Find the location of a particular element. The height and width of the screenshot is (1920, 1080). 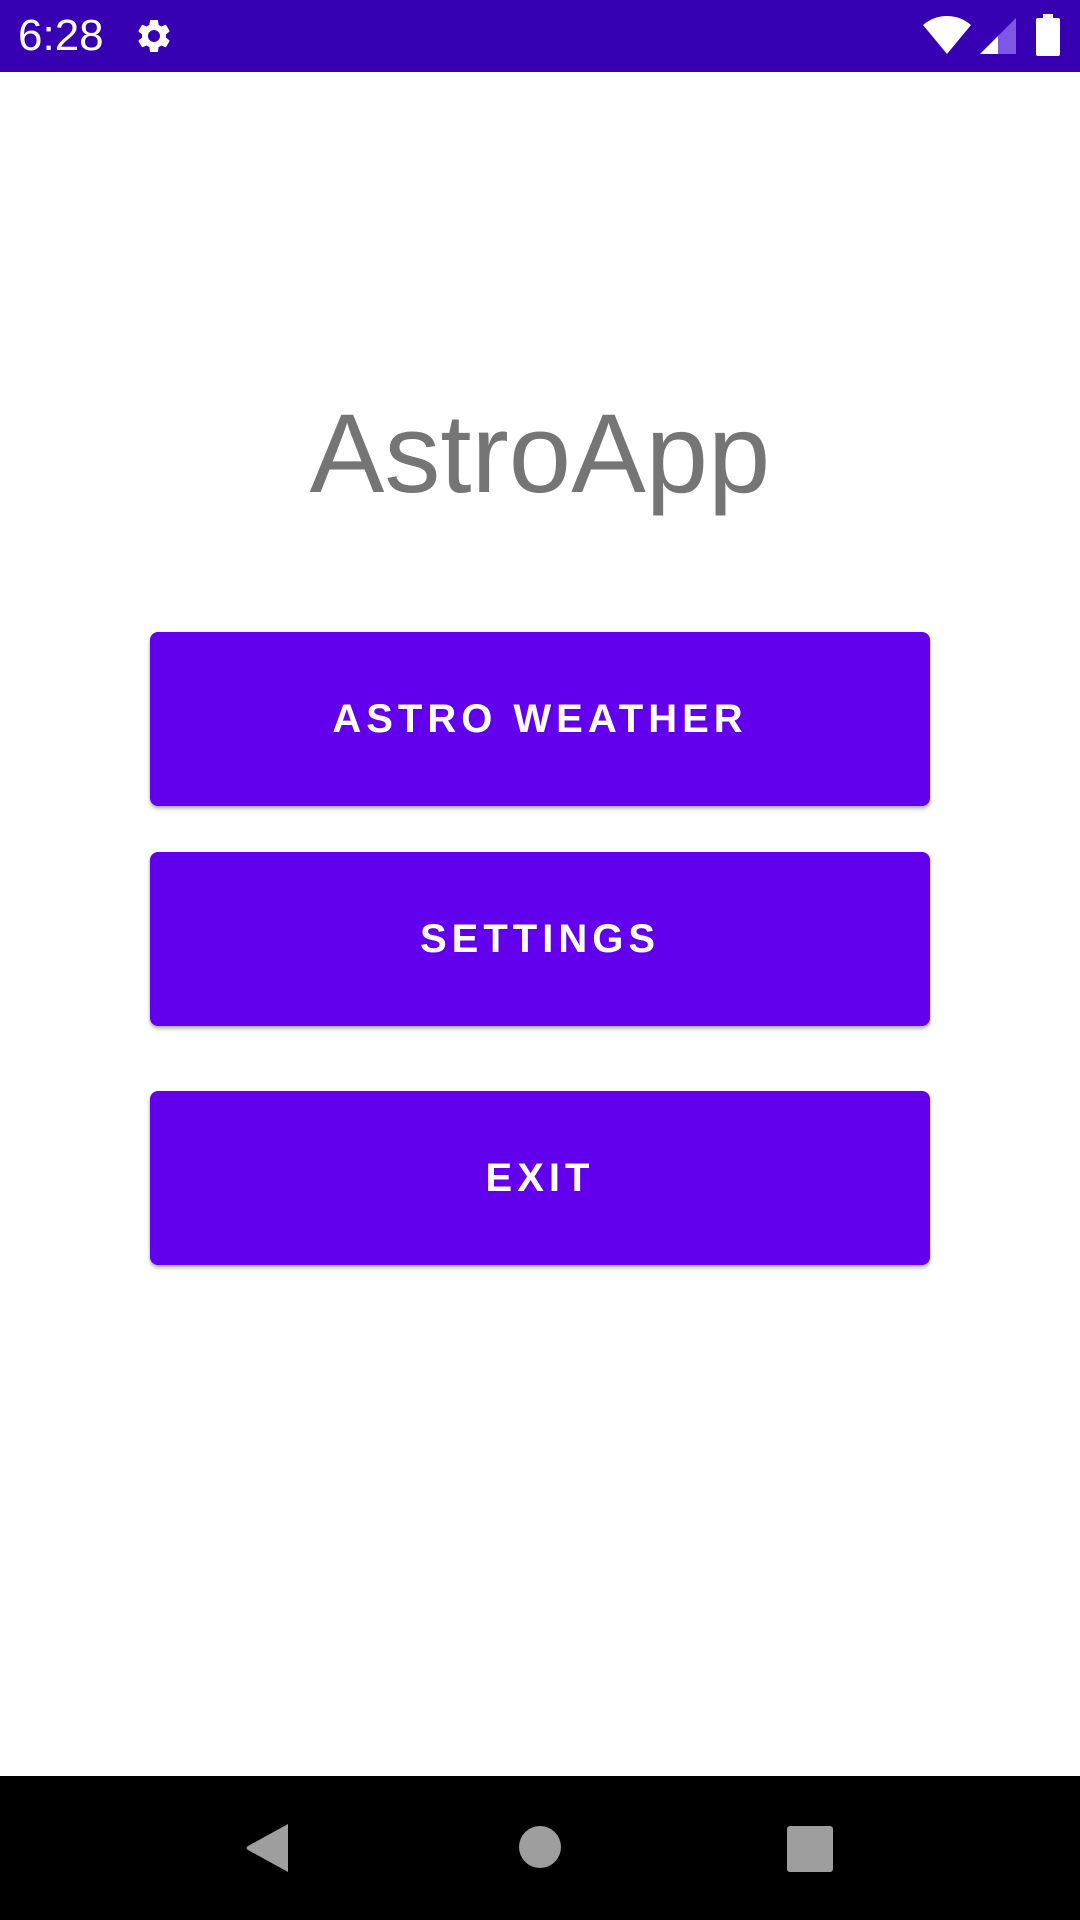

home-icon is located at coordinates (540, 1847).